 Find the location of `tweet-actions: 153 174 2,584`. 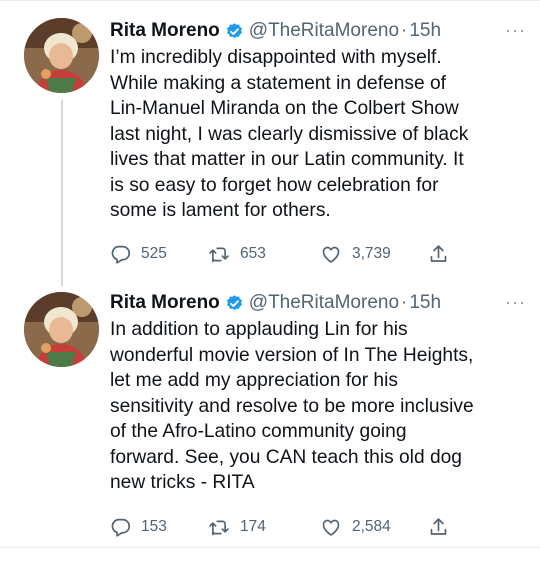

tweet-actions: 153 174 2,584 is located at coordinates (284, 527).